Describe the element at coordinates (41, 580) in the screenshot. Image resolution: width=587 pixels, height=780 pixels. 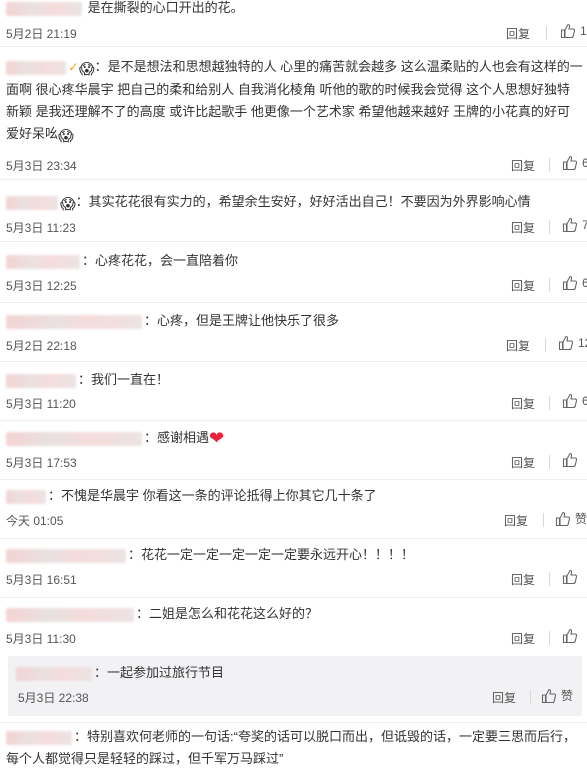
I see `timestamp: 5月3日 16:51` at that location.